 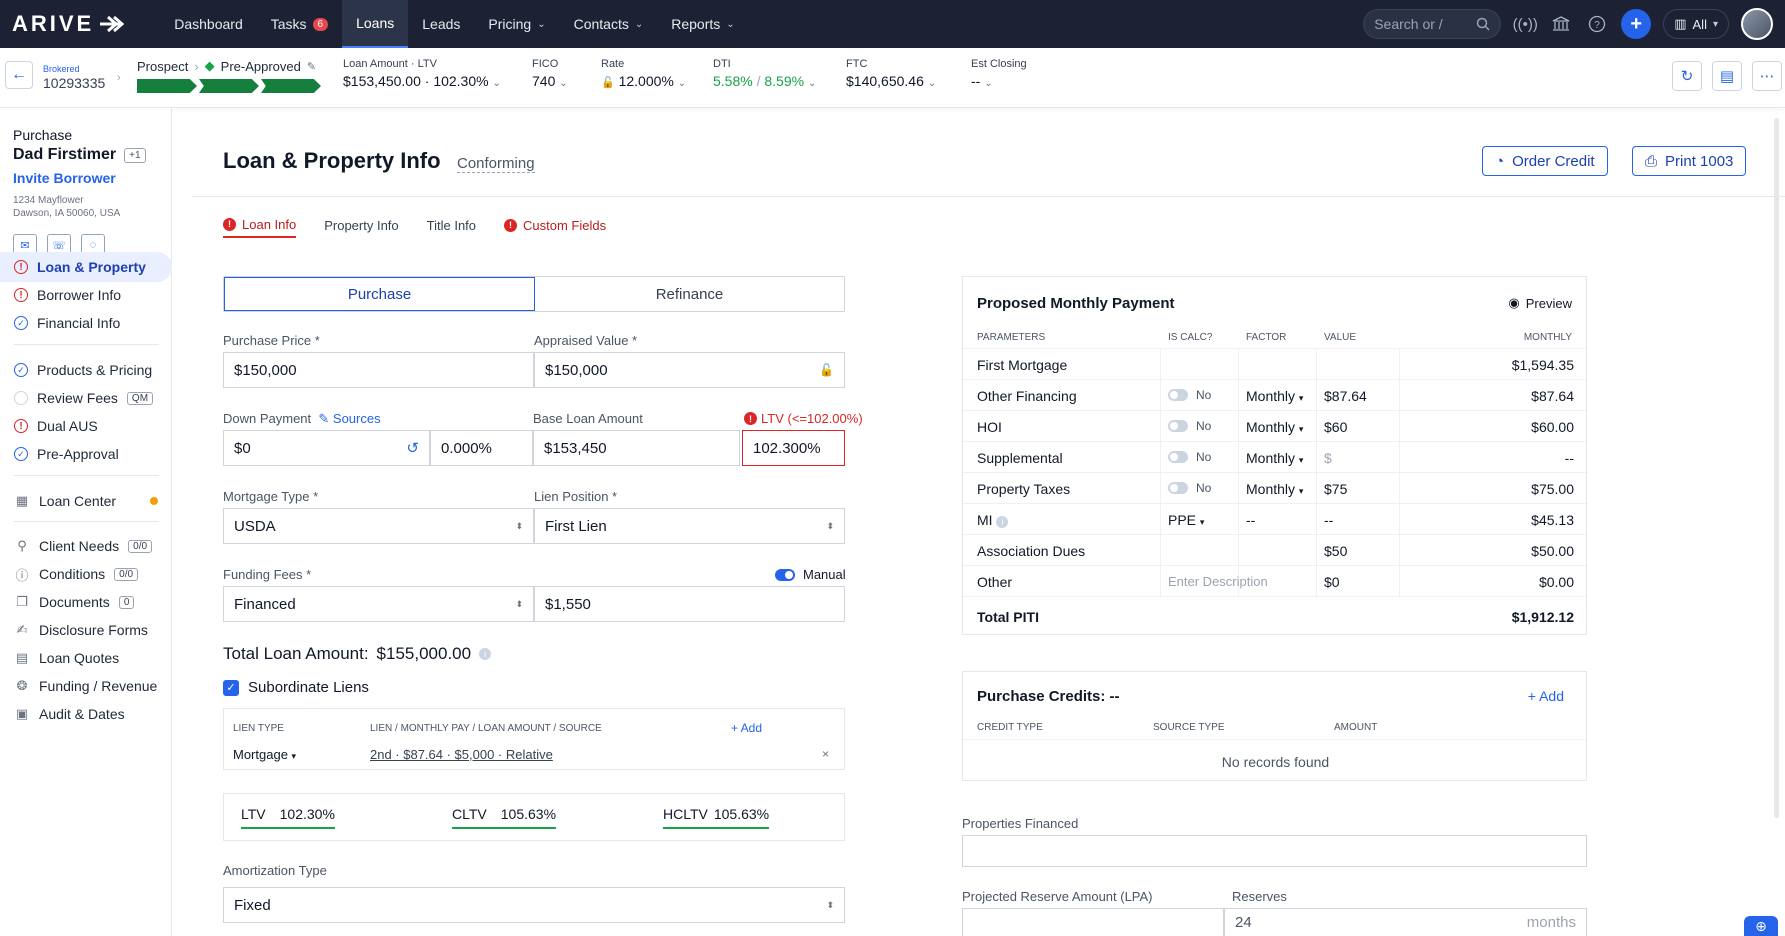 I want to click on nav-dashboard: Dashboard, so click(x=208, y=24).